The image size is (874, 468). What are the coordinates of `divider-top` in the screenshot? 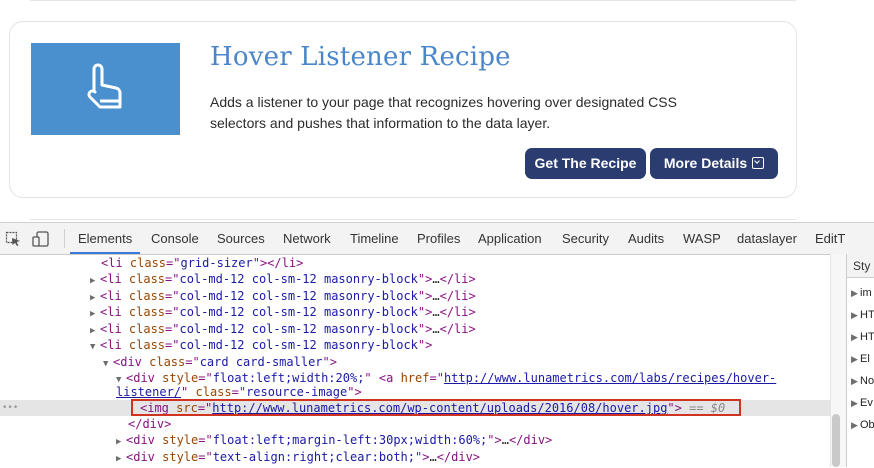 It's located at (413, 0).